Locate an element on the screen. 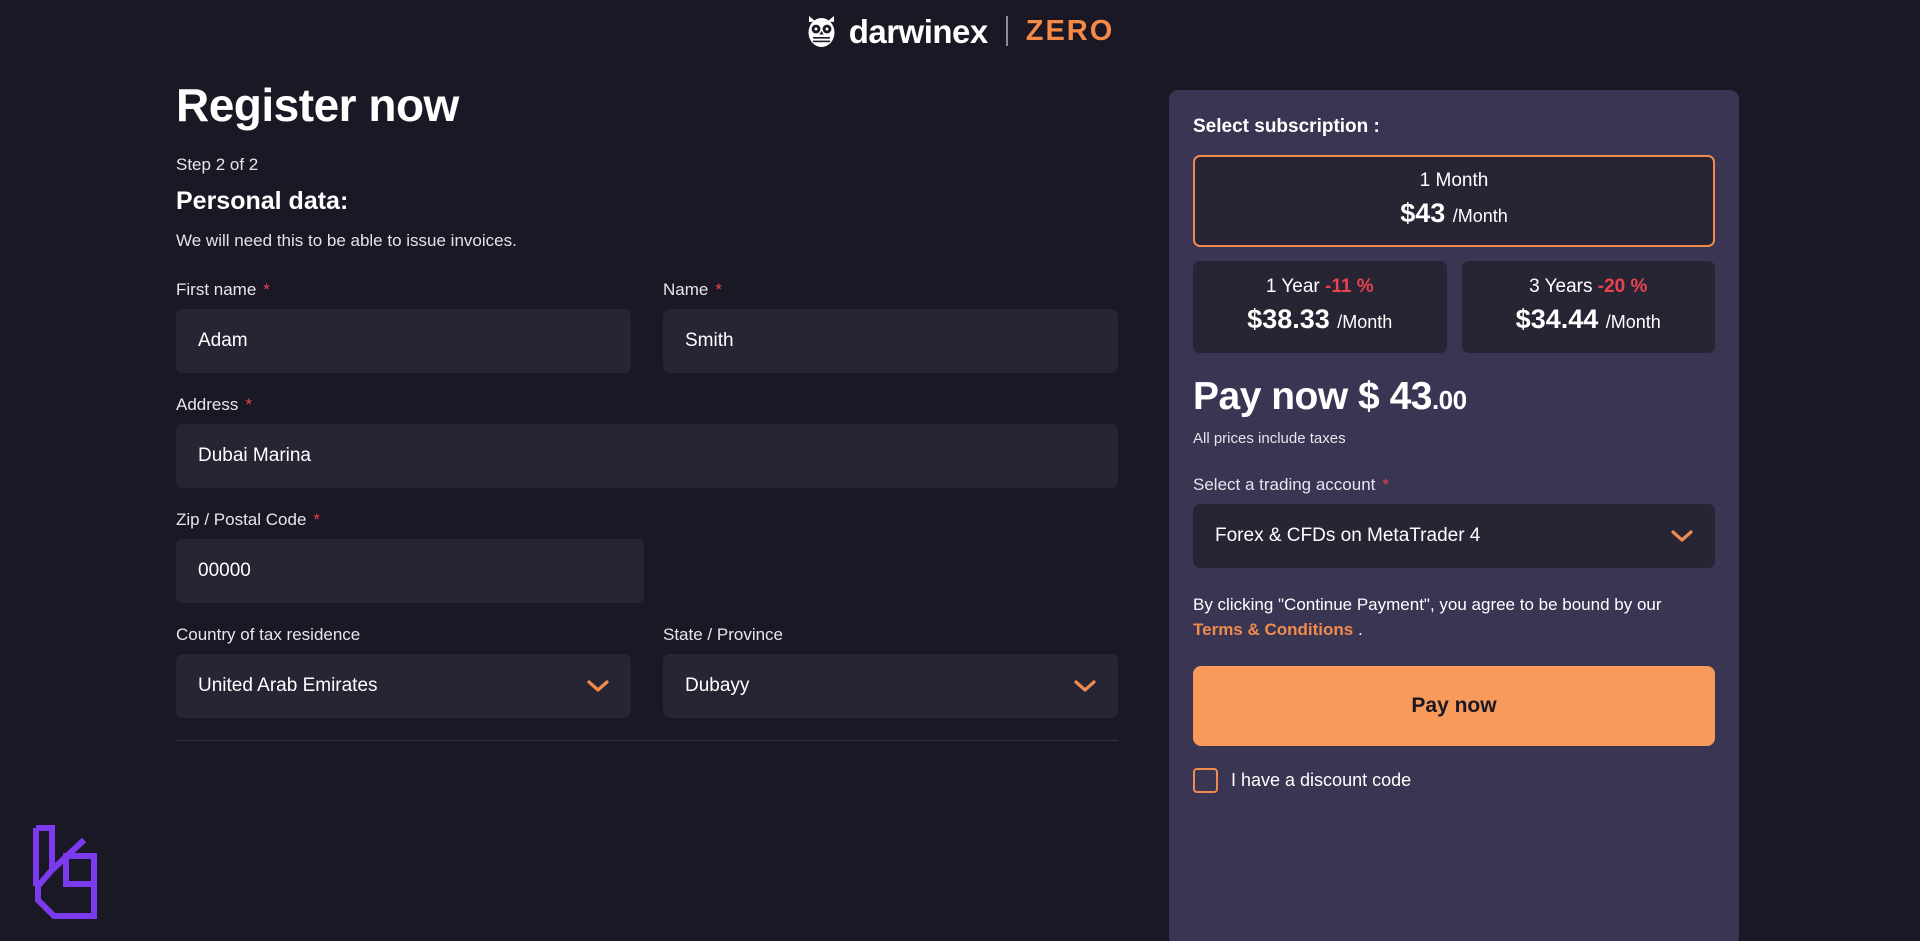  pay-now-button: Pay now is located at coordinates (1454, 706).